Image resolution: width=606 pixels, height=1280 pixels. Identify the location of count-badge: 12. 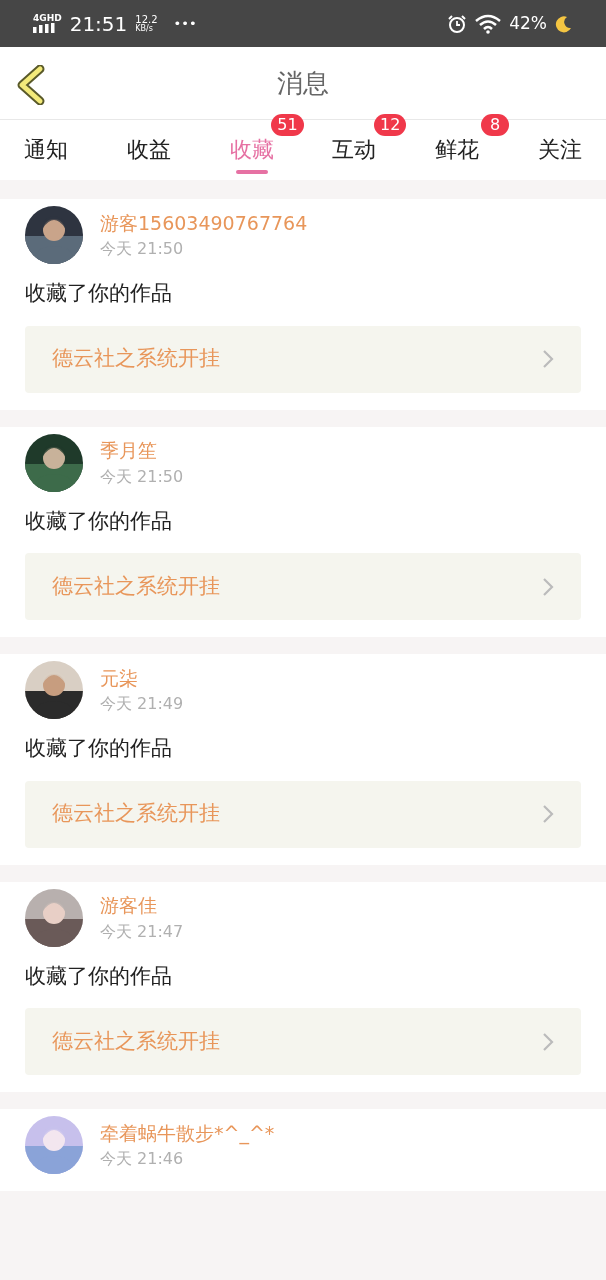
(390, 125).